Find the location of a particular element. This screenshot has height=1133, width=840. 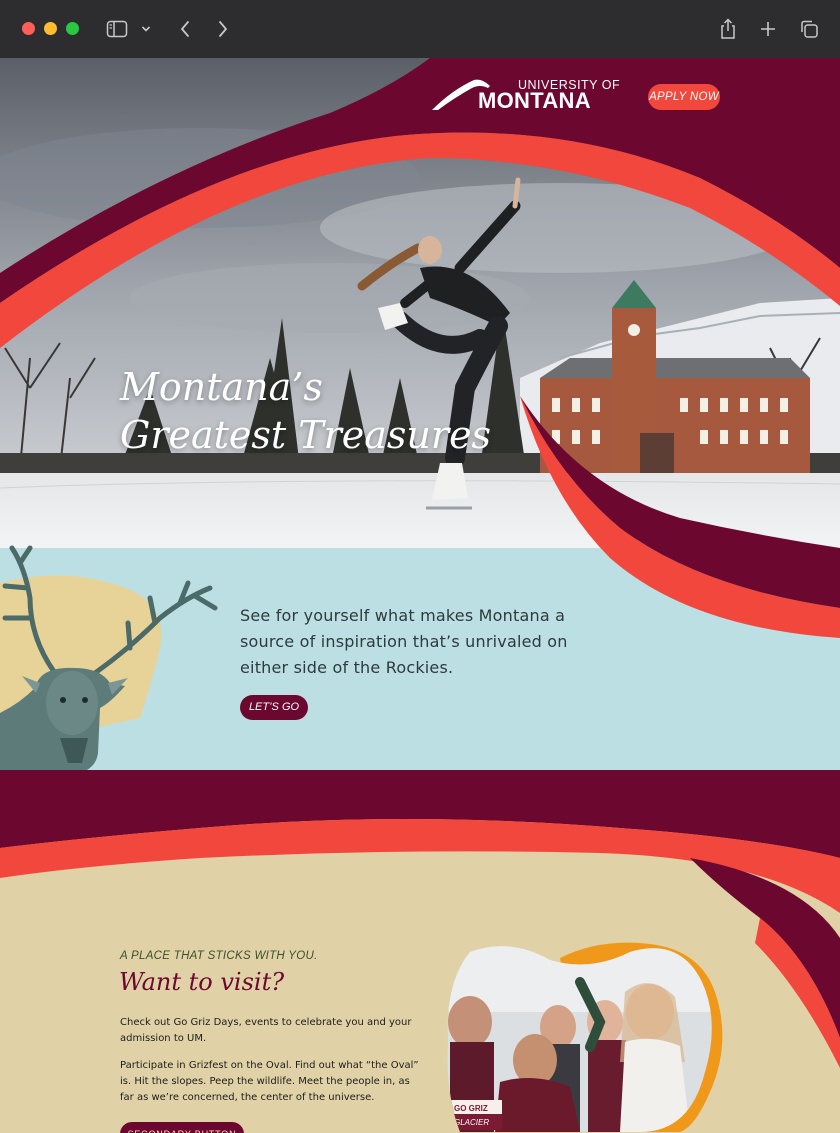

university-logo: UNIVERSITY OF MONTANA is located at coordinates (528, 95).